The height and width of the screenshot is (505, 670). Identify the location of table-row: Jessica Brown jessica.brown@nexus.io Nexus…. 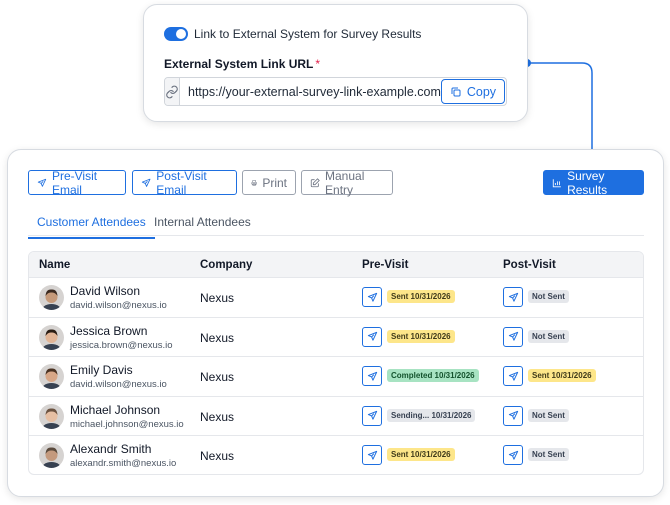
(336, 338).